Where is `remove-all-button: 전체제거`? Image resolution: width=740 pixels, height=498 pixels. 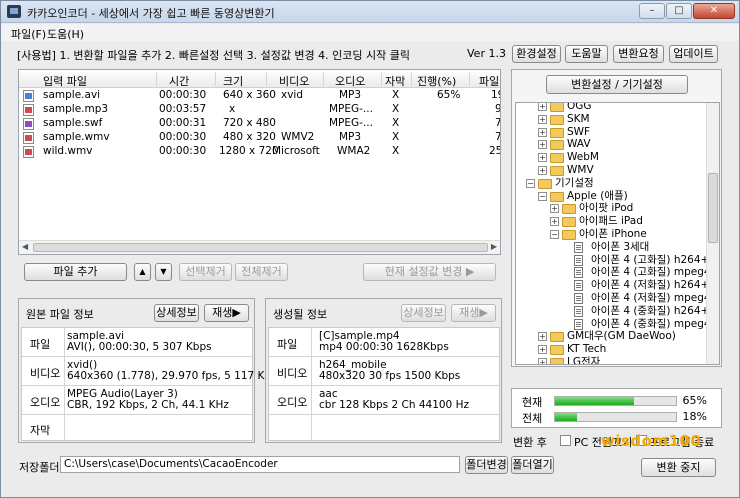 remove-all-button: 전체제거 is located at coordinates (261, 272).